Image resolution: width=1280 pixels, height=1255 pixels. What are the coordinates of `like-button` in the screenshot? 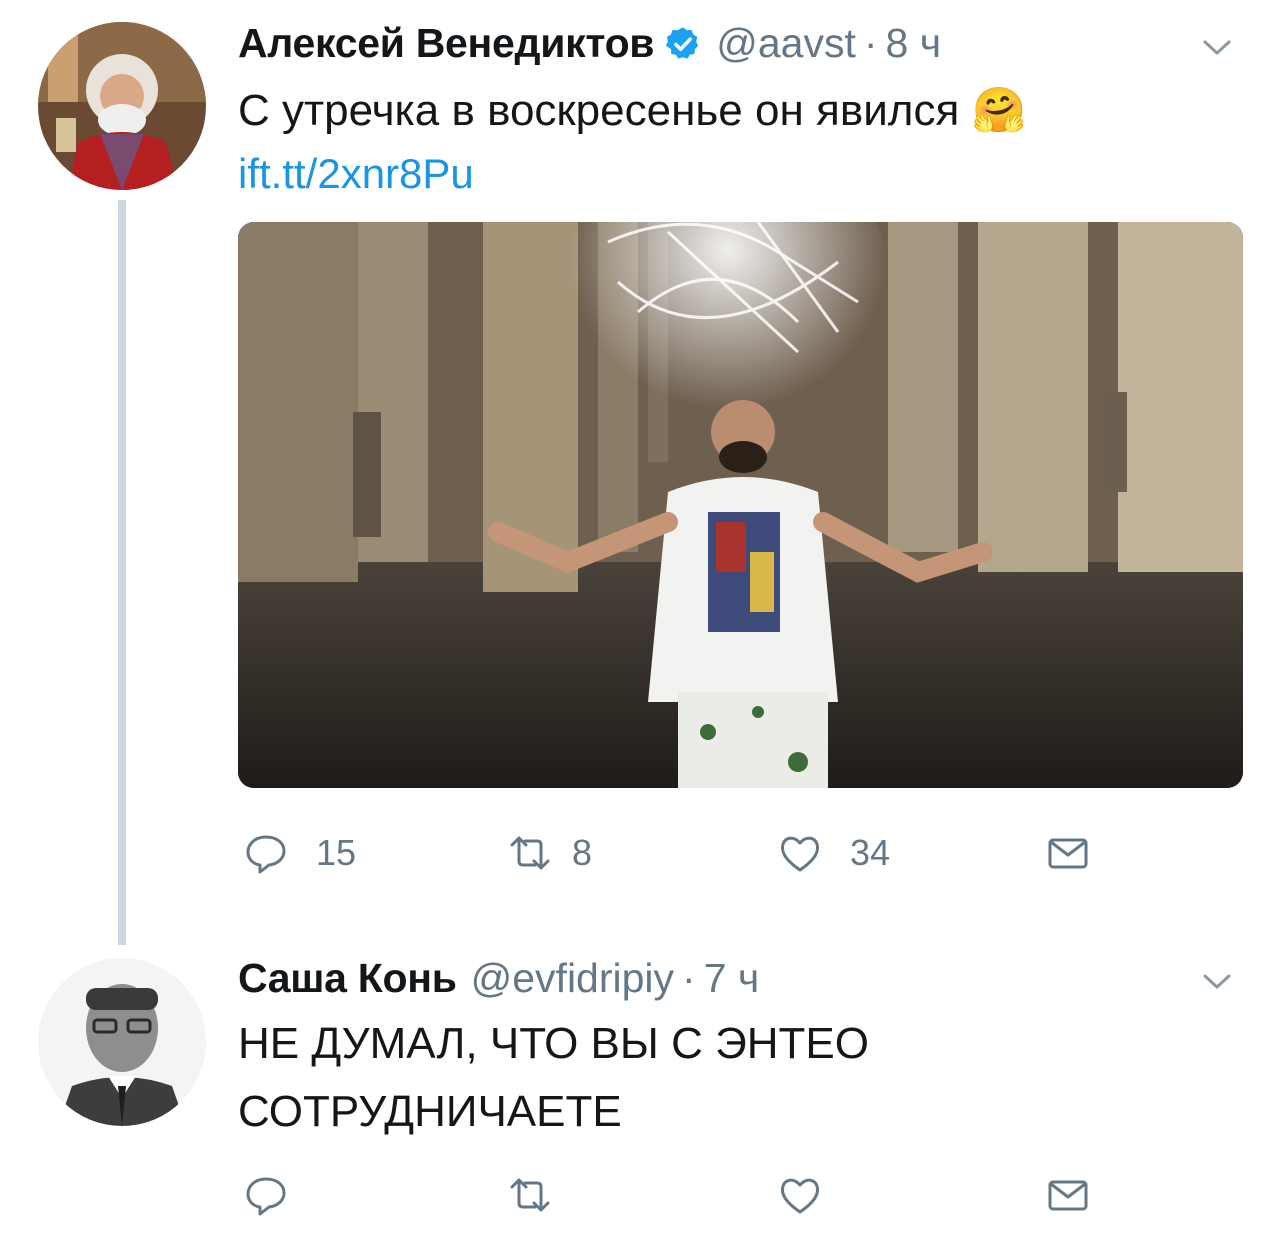 It's located at (800, 1195).